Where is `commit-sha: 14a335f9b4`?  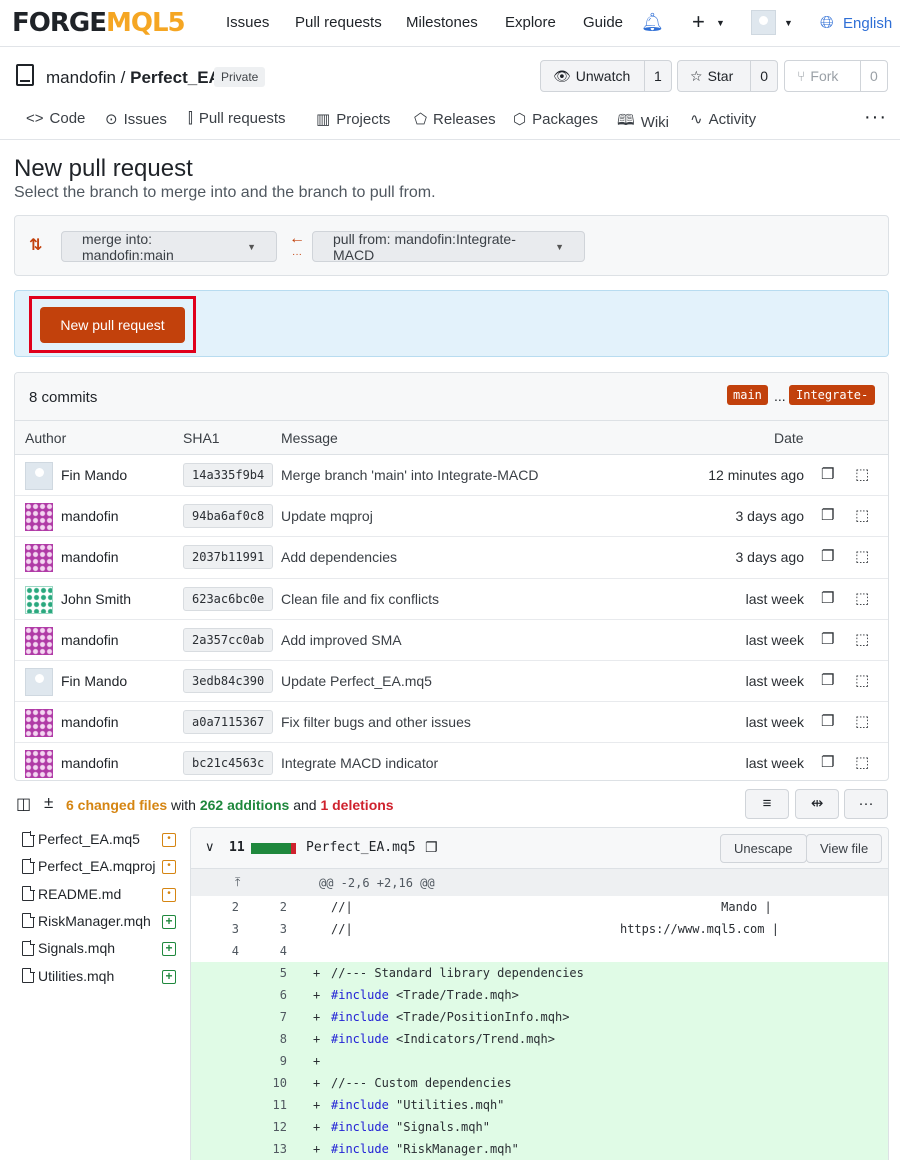
commit-sha: 14a335f9b4 is located at coordinates (228, 475).